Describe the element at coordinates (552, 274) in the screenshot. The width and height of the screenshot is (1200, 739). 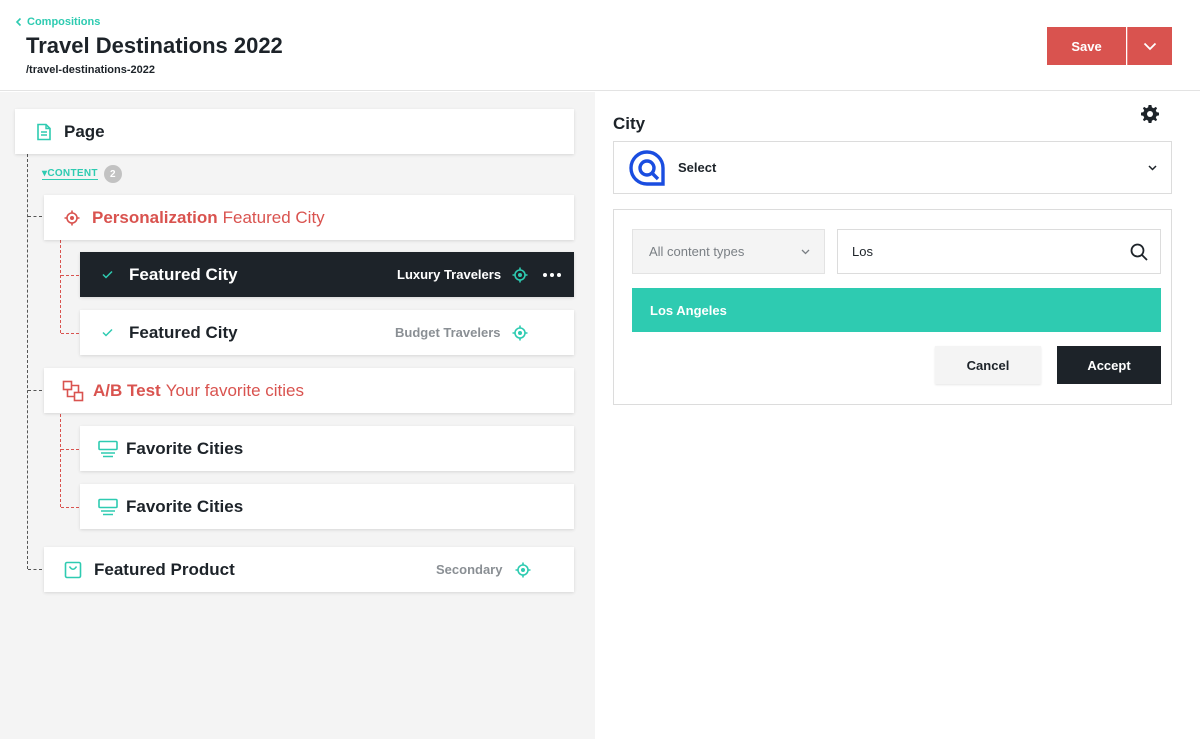
I see `more-options-icon` at that location.